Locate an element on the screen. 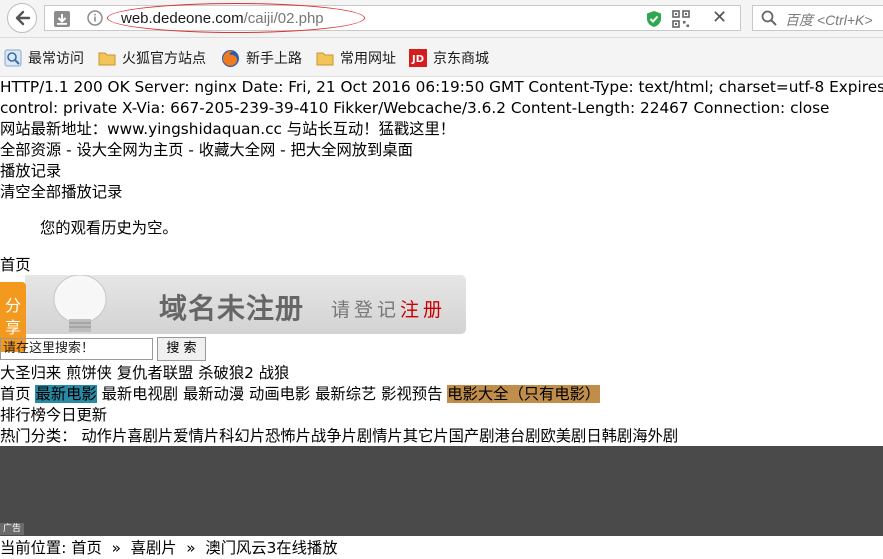 The height and width of the screenshot is (559, 883). history-empty-text: 您的观看历史为空。 is located at coordinates (109, 228).